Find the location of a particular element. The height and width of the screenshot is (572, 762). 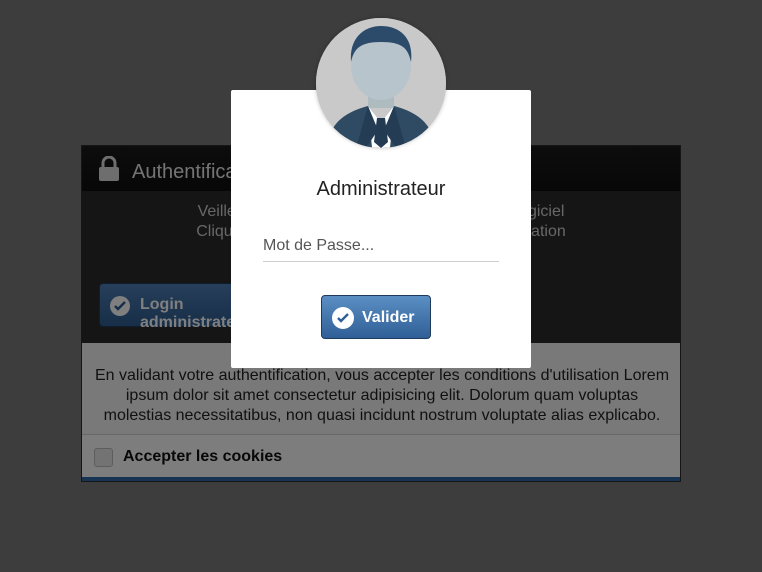

valider-button-label: Valider is located at coordinates (388, 317).